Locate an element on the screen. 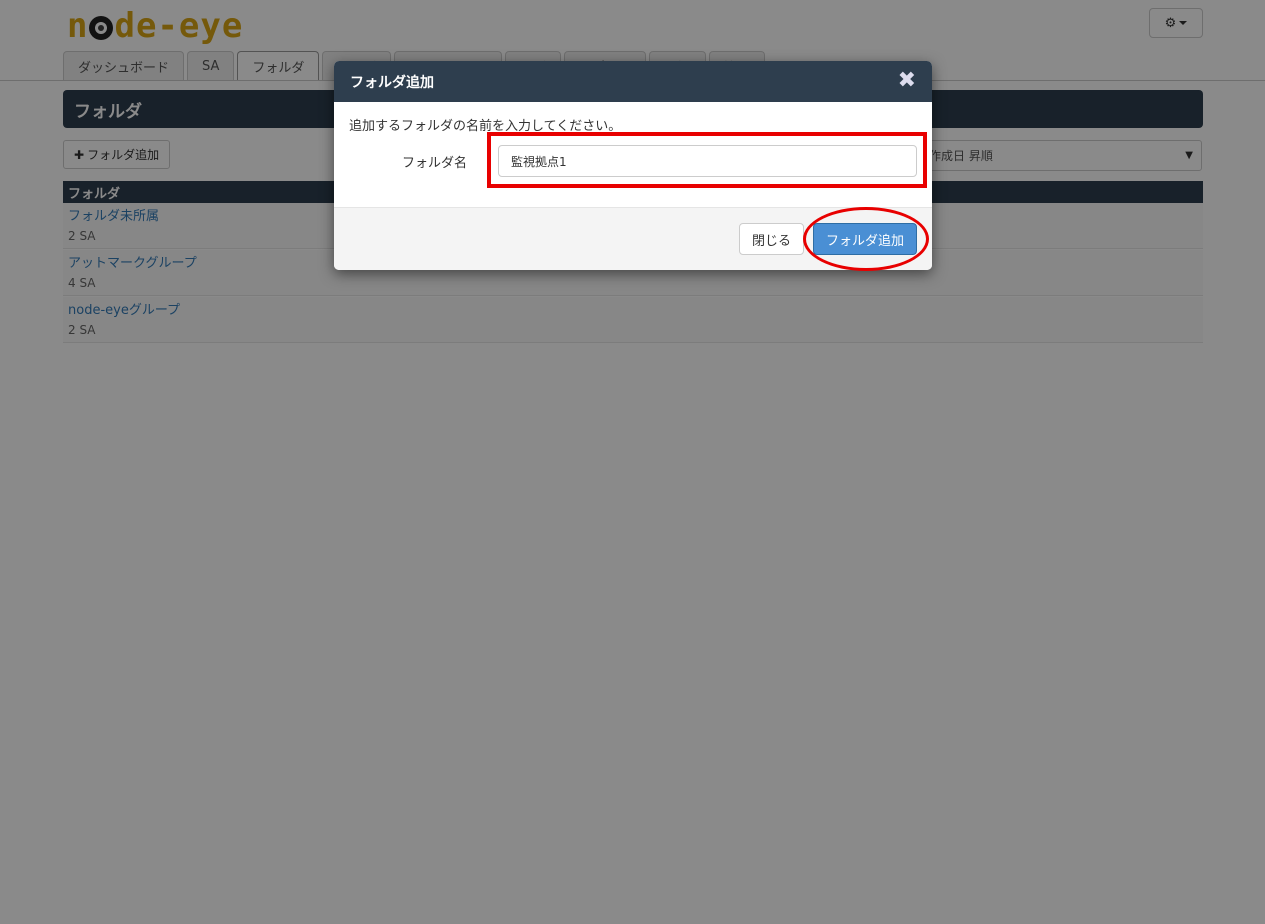  close-icon: ✖ is located at coordinates (907, 81).